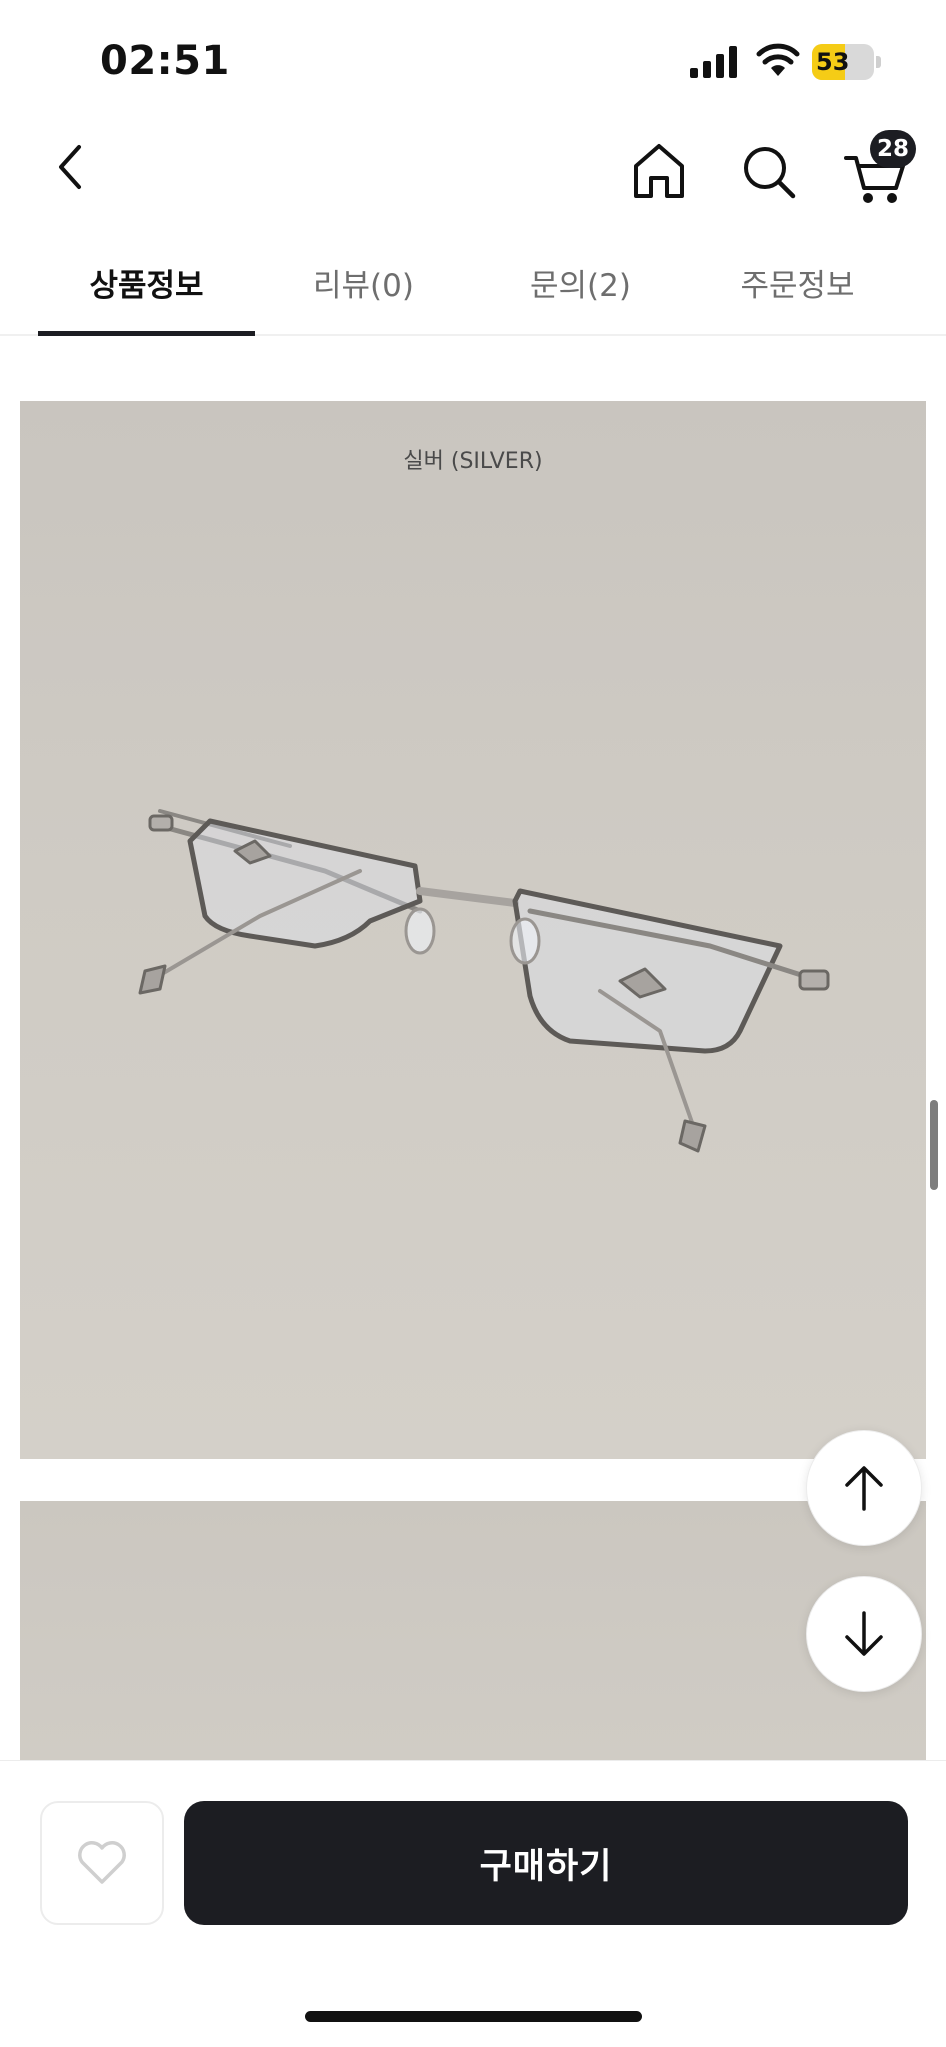 The image size is (946, 2047). I want to click on wifi-icon, so click(778, 59).